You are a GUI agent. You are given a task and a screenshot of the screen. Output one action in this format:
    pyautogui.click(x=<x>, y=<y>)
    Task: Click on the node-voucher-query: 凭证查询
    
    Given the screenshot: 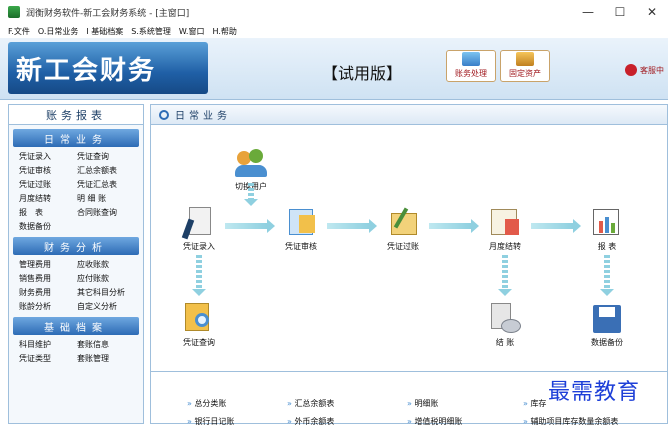 What is the action you would take?
    pyautogui.click(x=199, y=324)
    